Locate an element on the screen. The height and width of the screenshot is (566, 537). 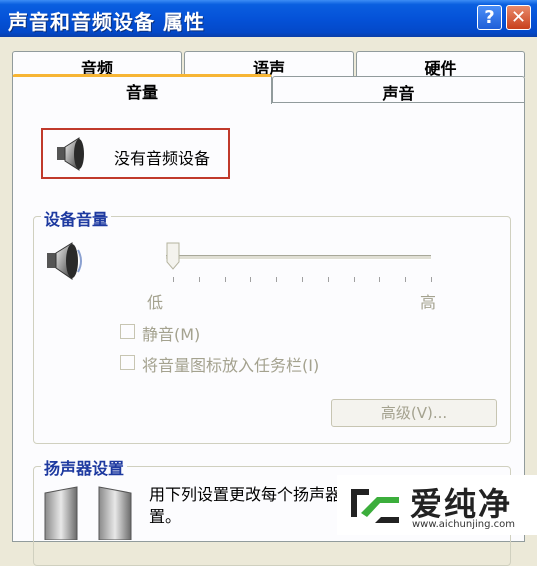
tab-sounds-label: 声音 is located at coordinates (398, 93).